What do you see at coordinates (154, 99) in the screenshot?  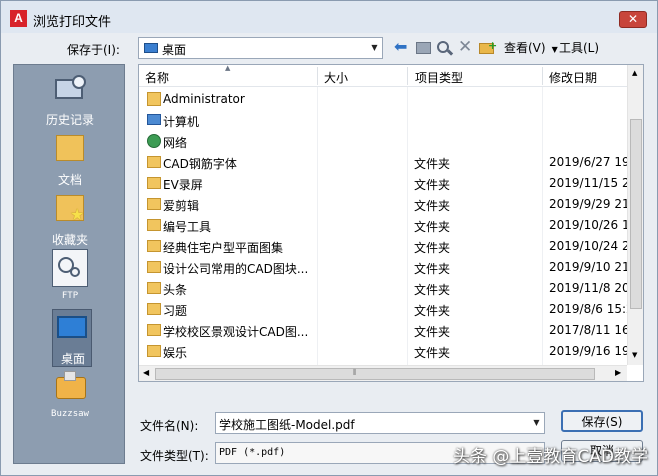 I see `user-folder-icon` at bounding box center [154, 99].